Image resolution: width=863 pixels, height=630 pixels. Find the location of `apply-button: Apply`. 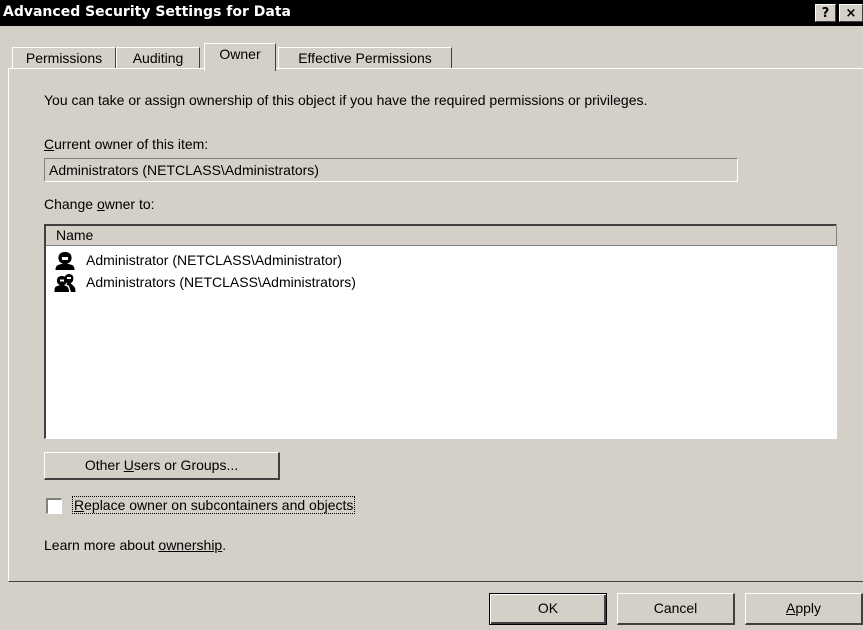

apply-button: Apply is located at coordinates (804, 609).